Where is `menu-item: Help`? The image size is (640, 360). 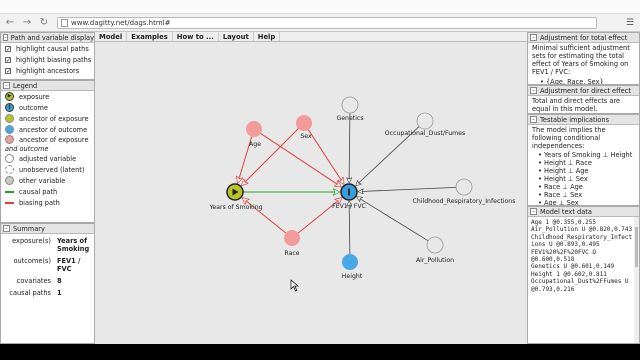 menu-item: Help is located at coordinates (267, 36).